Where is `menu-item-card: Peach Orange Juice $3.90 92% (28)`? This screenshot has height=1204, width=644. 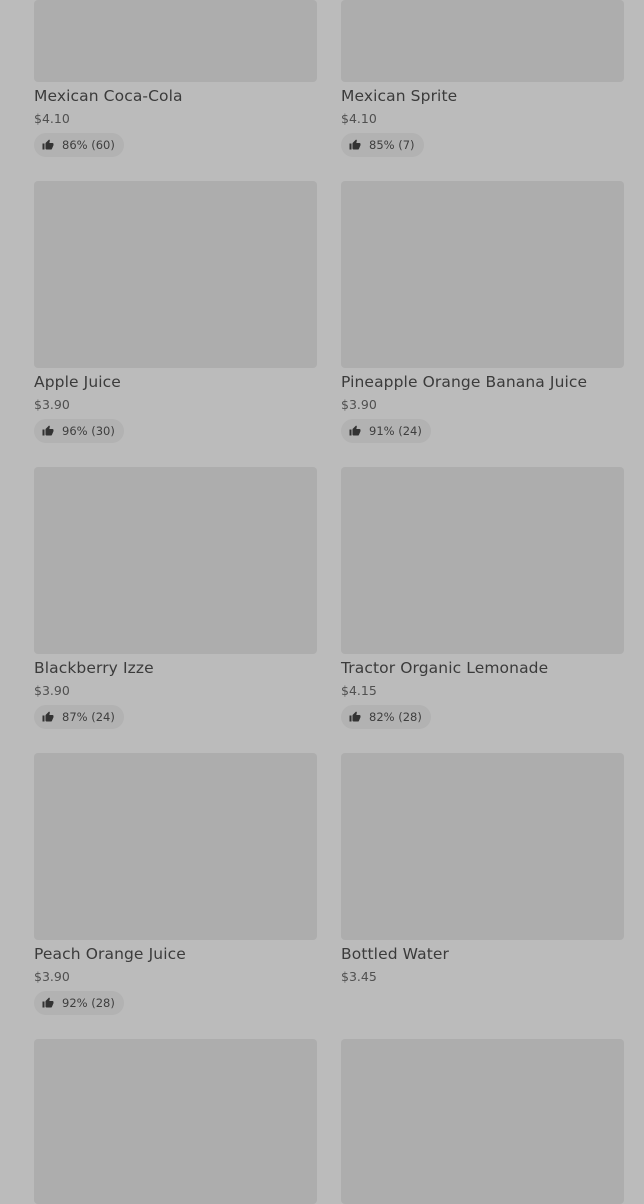 menu-item-card: Peach Orange Juice $3.90 92% (28) is located at coordinates (175, 884).